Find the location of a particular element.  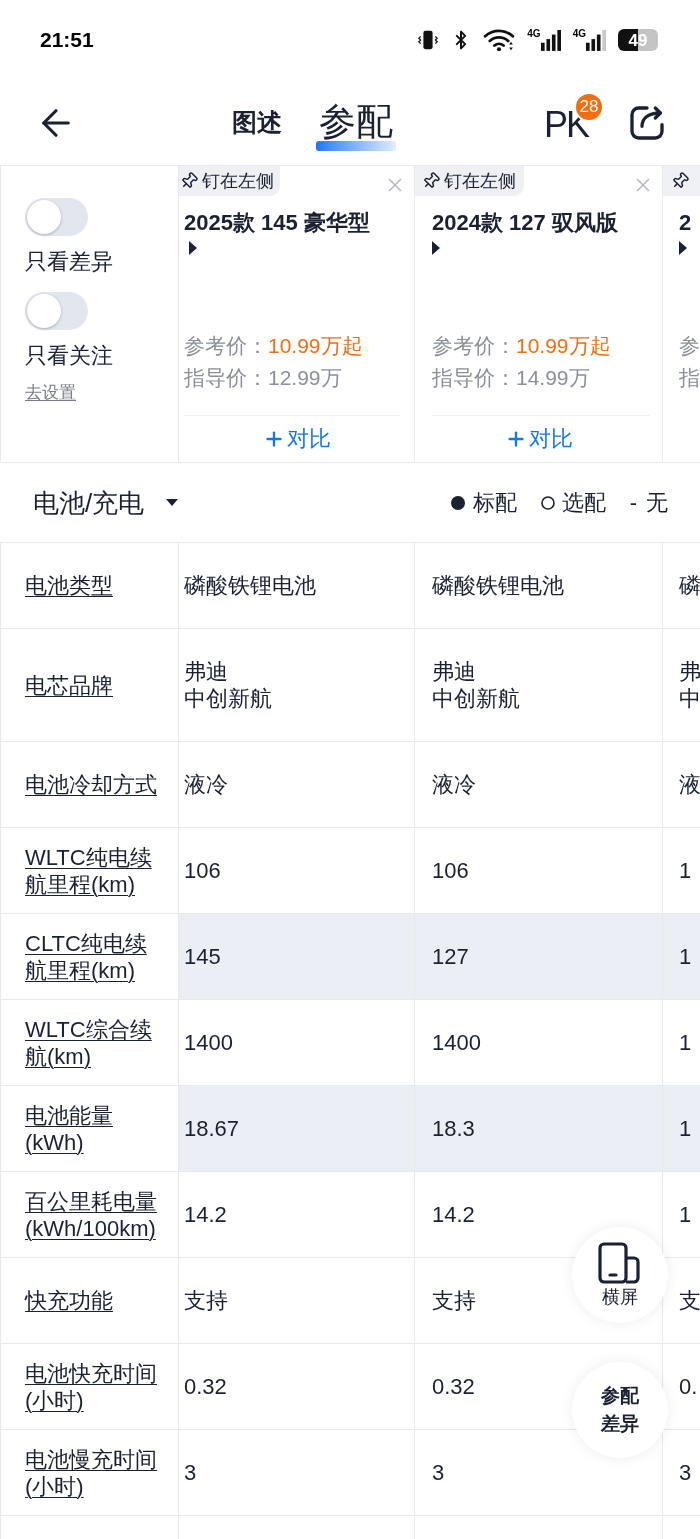

settings-link: 去设置 is located at coordinates (50, 393).